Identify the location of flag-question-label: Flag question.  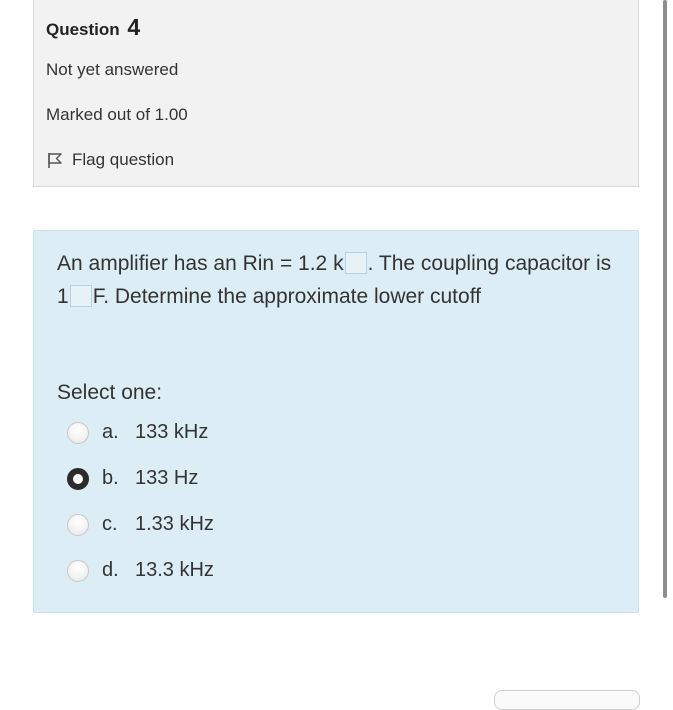
(123, 159).